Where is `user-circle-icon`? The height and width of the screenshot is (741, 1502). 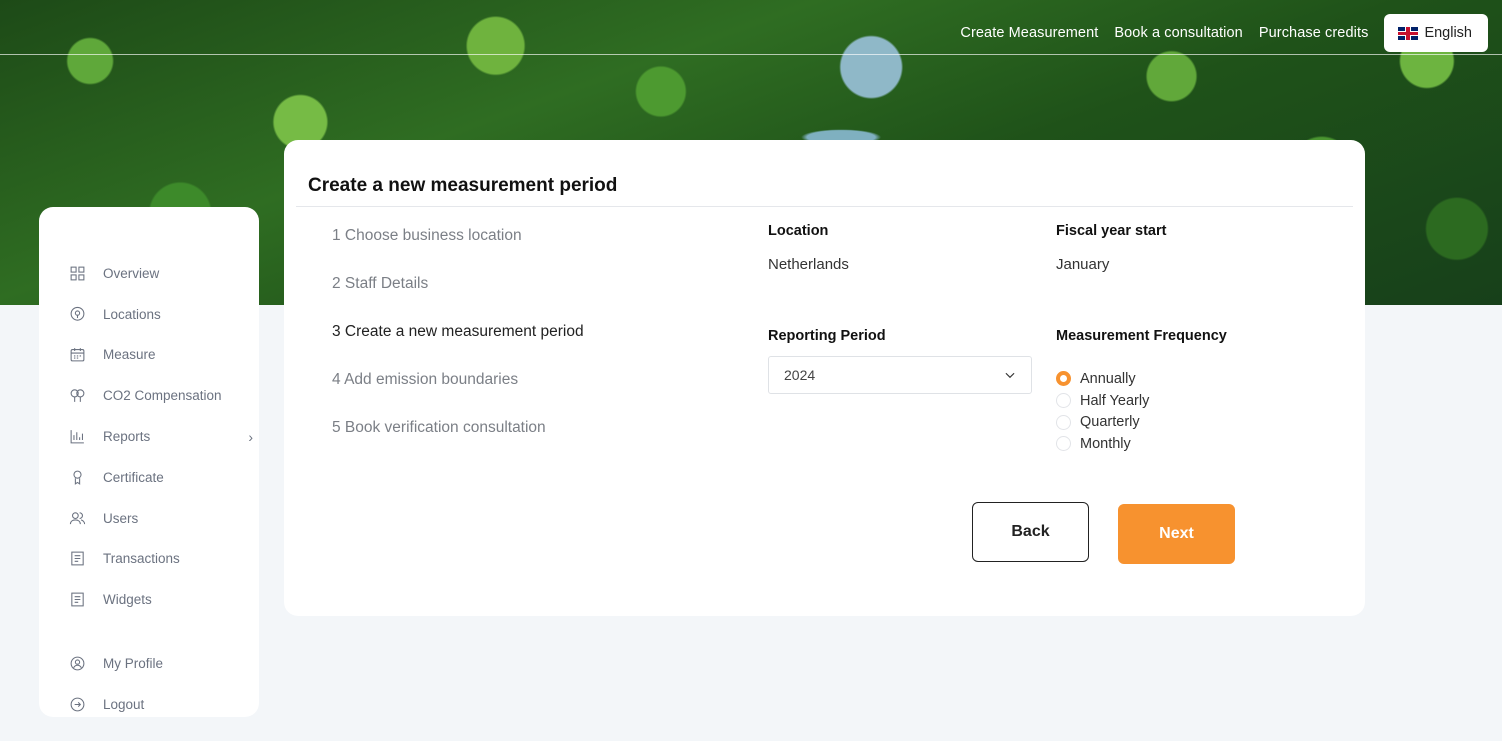
user-circle-icon is located at coordinates (77, 663).